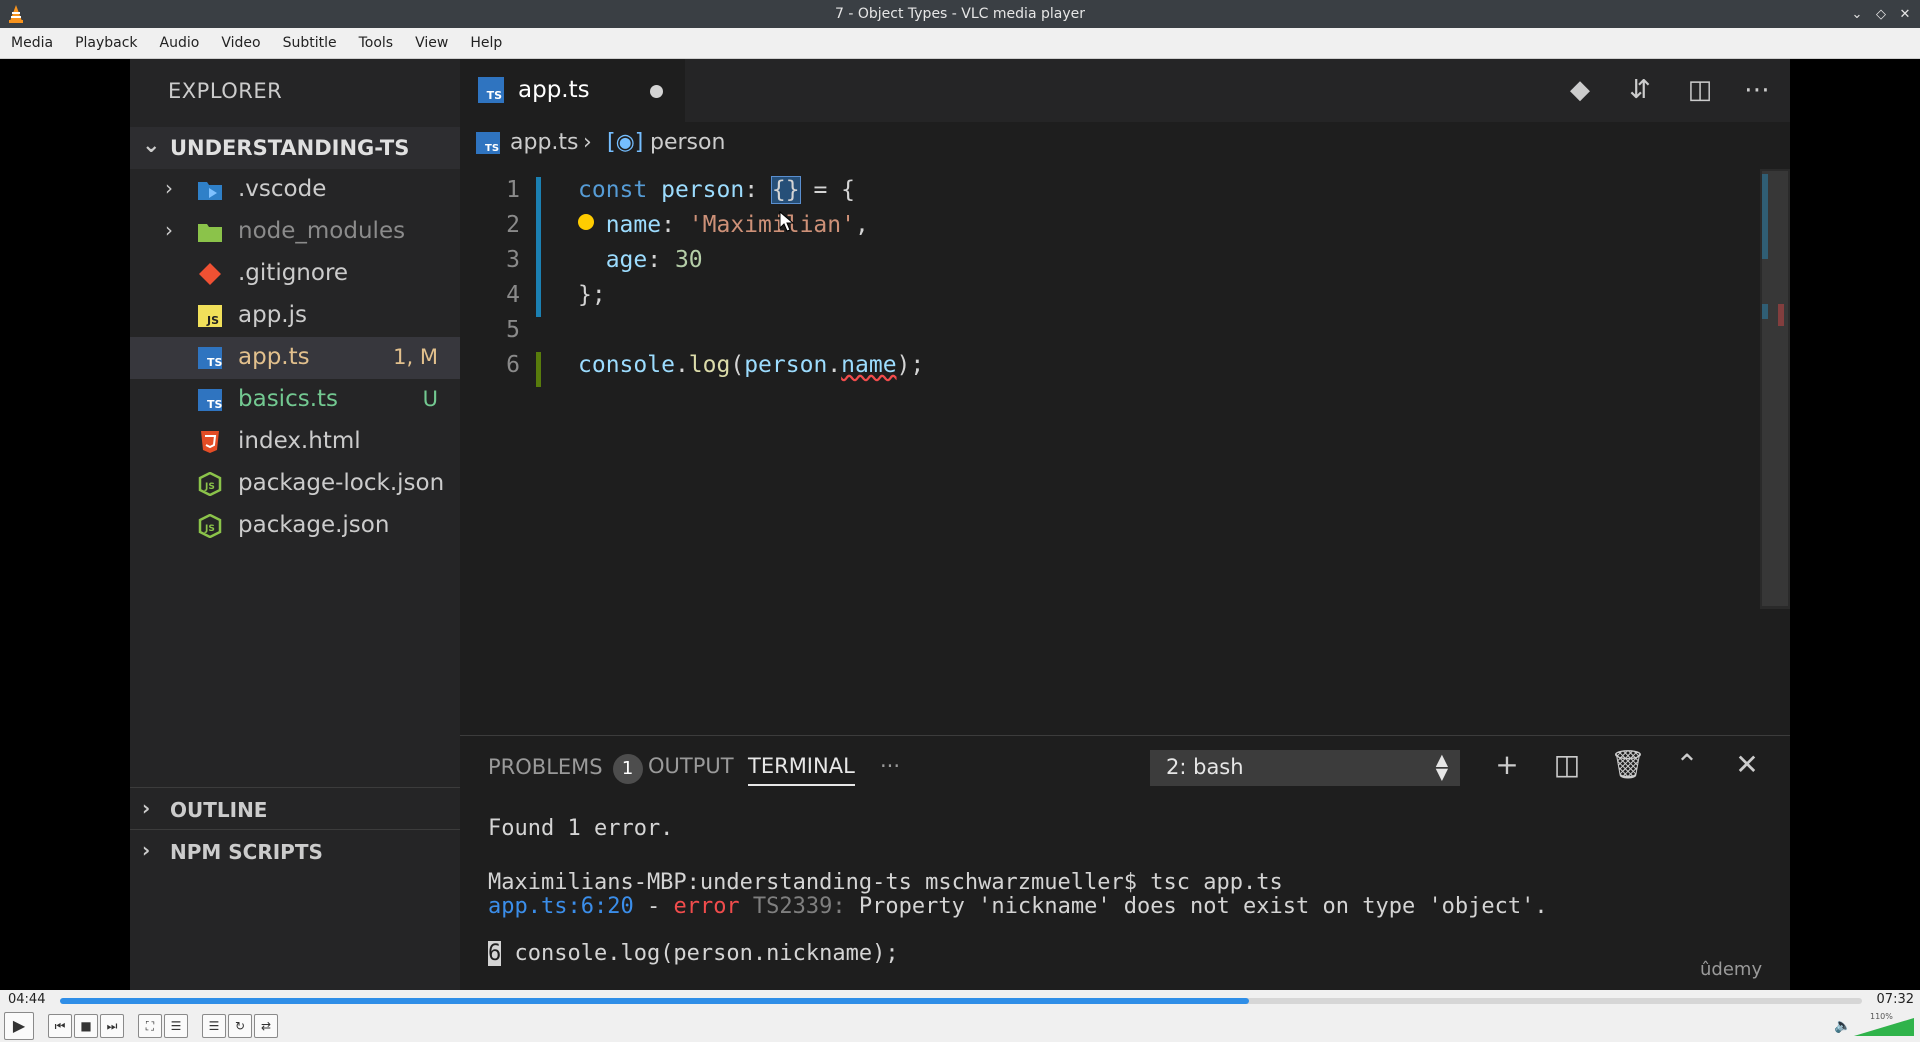 Image resolution: width=1920 pixels, height=1042 pixels. I want to click on project-folder: ⌄ UNDERSTANDING-TS, so click(295, 148).